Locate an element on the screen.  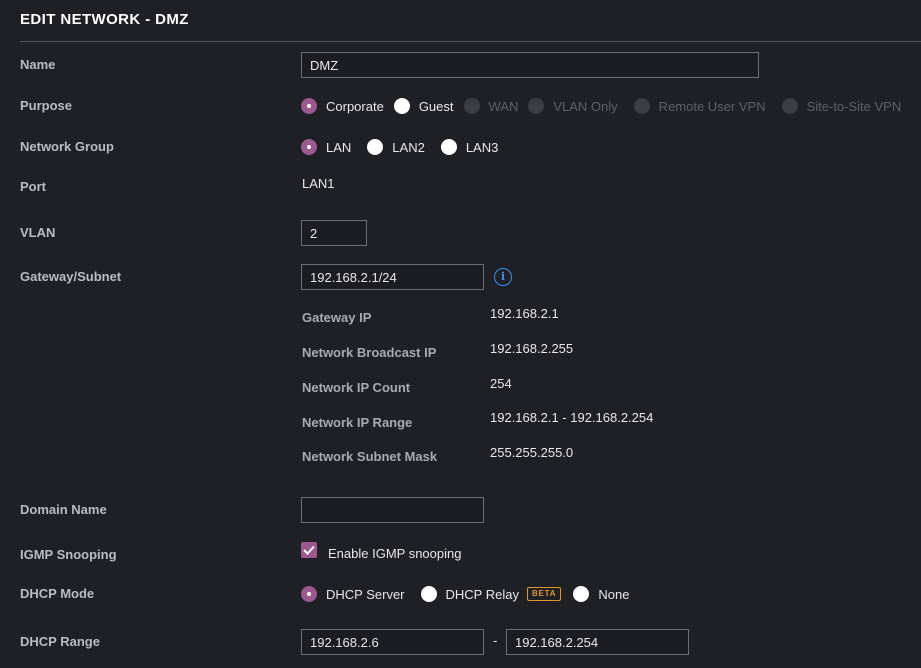
beta-badge: BETA is located at coordinates (544, 594).